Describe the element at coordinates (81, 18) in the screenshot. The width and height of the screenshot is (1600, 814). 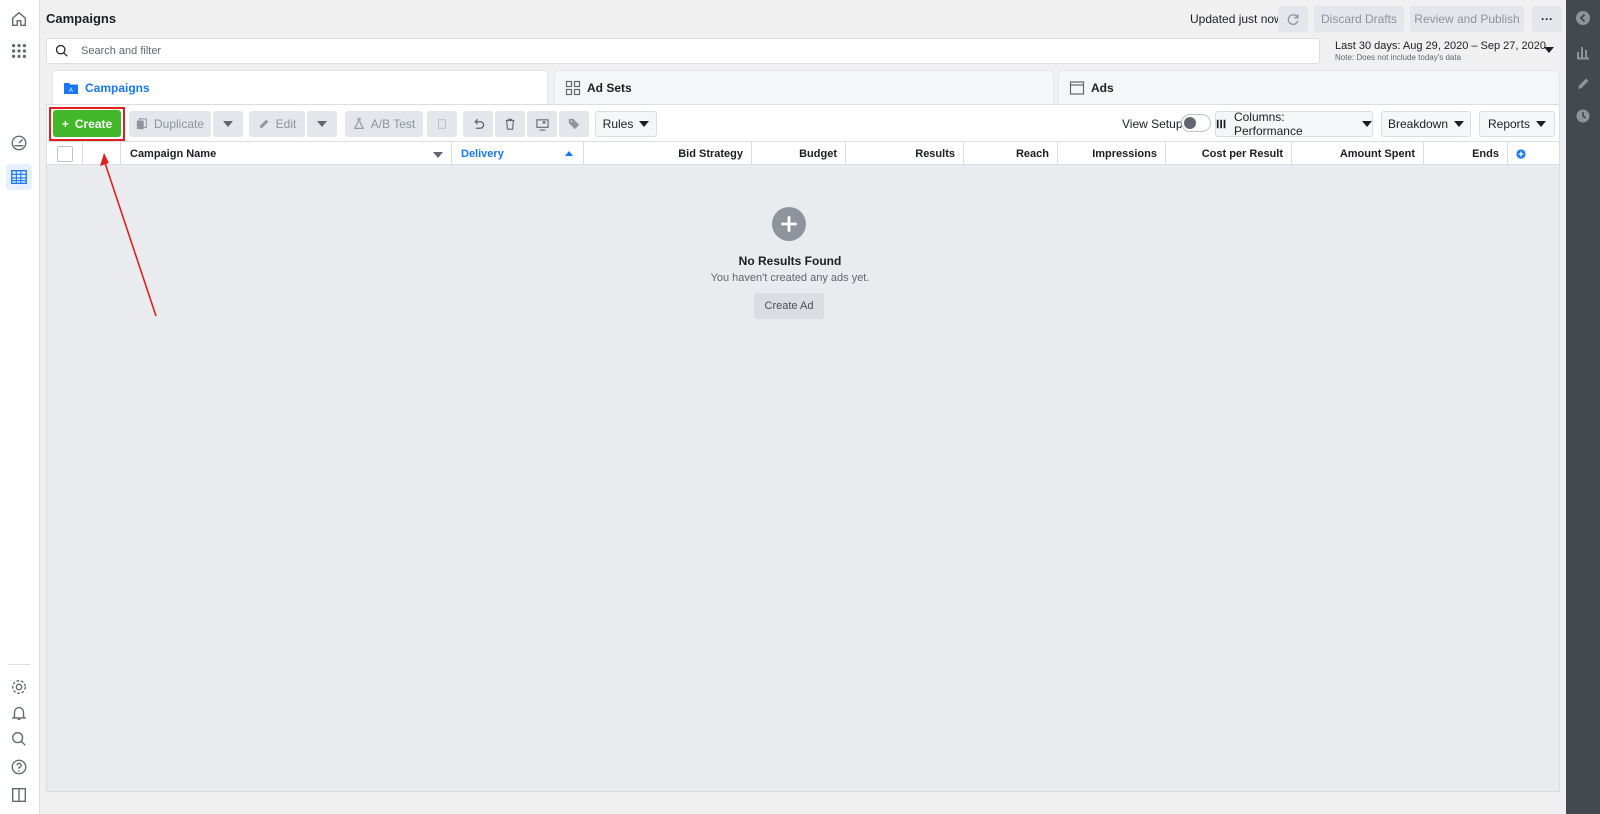
I see `page-title: Campaigns` at that location.